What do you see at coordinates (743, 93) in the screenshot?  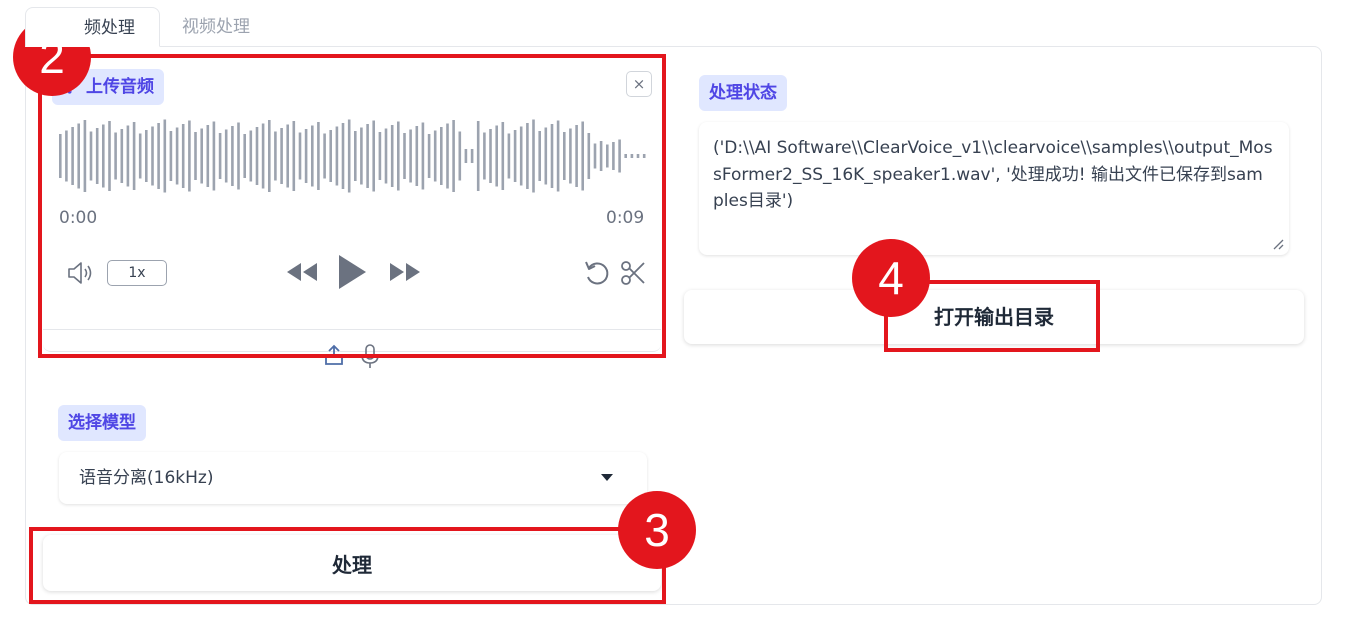 I see `status-label: 处理状态` at bounding box center [743, 93].